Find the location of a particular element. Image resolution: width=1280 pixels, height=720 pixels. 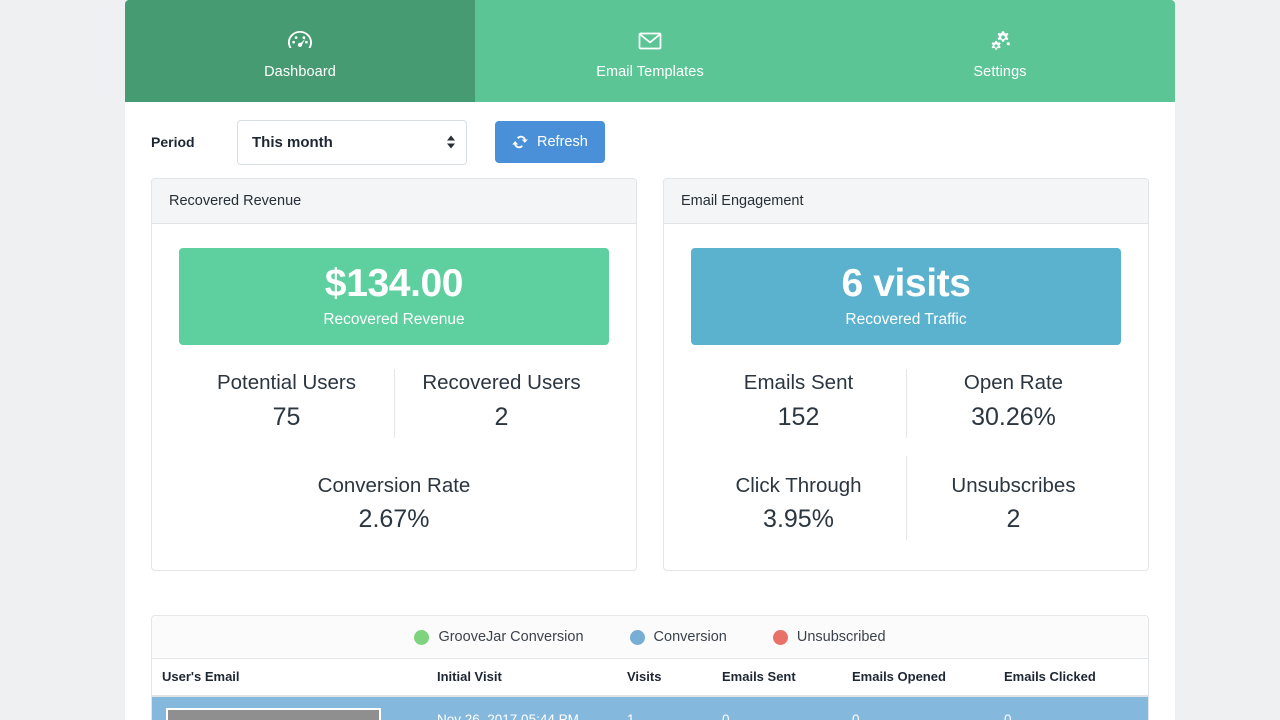

stat-label: Open Rate is located at coordinates (1013, 382).